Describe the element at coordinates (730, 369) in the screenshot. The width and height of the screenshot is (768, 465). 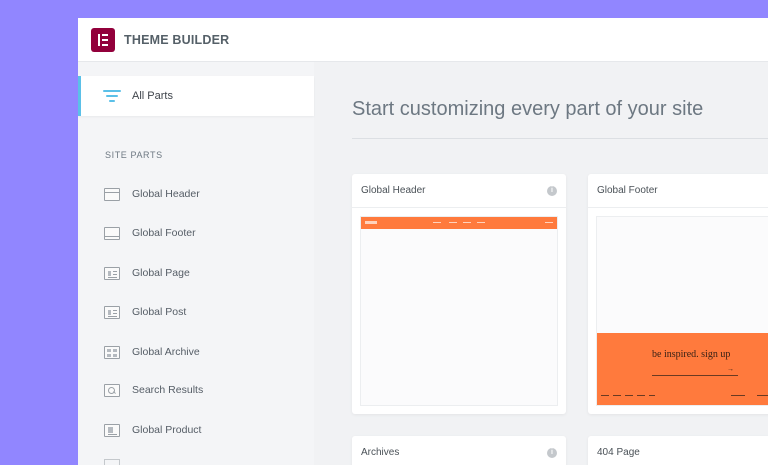
I see `arrow-right-icon: →` at that location.